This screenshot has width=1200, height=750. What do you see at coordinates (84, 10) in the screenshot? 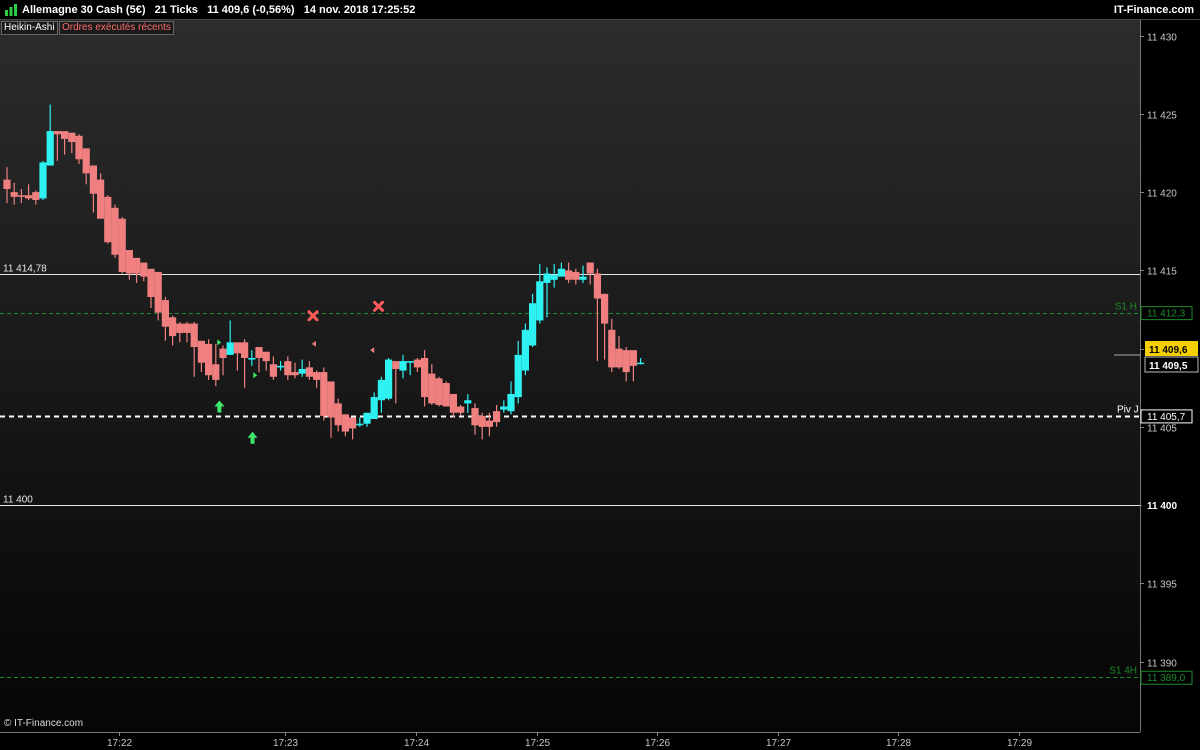
I see `instrument-name: Allemagne 30 Cash (5€)` at bounding box center [84, 10].